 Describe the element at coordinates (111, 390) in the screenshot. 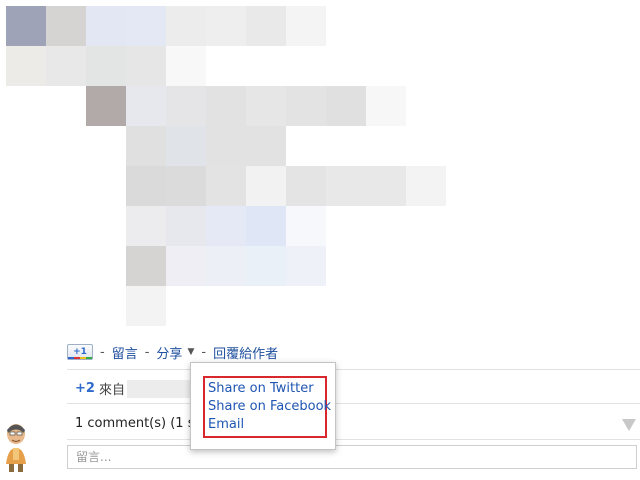

I see `plus-one-from-label: 來自` at that location.